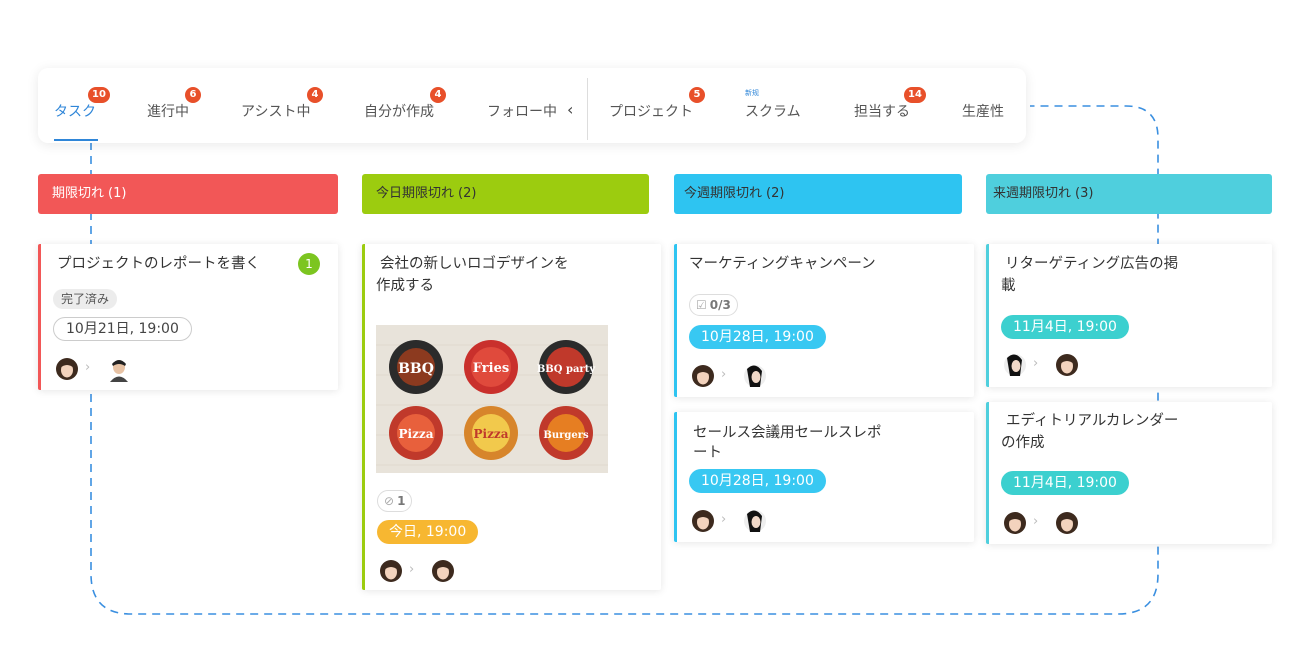 The height and width of the screenshot is (660, 1300). Describe the element at coordinates (1084, 193) in the screenshot. I see `column-count: (3)` at that location.